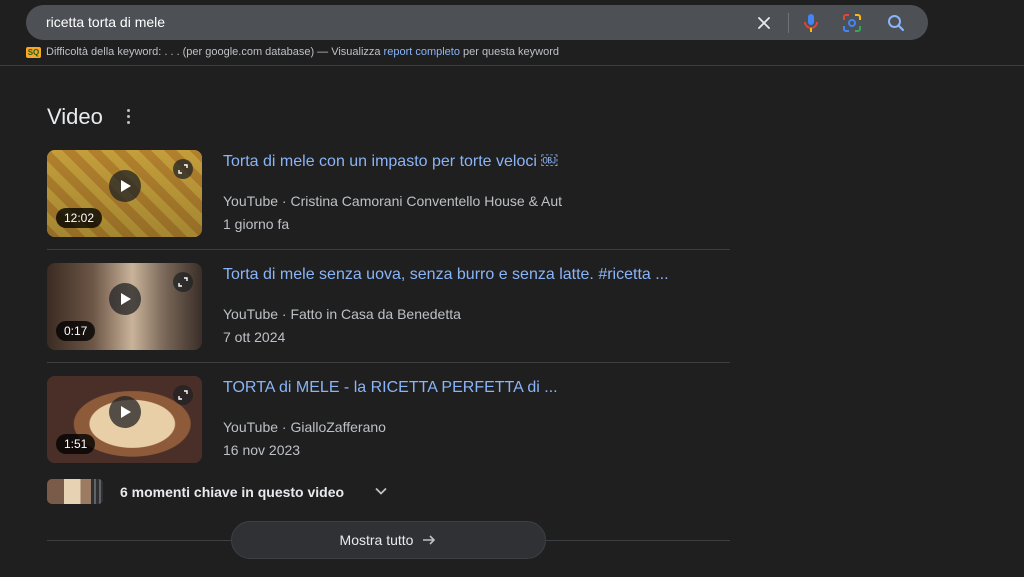 The height and width of the screenshot is (577, 1024). Describe the element at coordinates (429, 540) in the screenshot. I see `arrow-right-icon` at that location.